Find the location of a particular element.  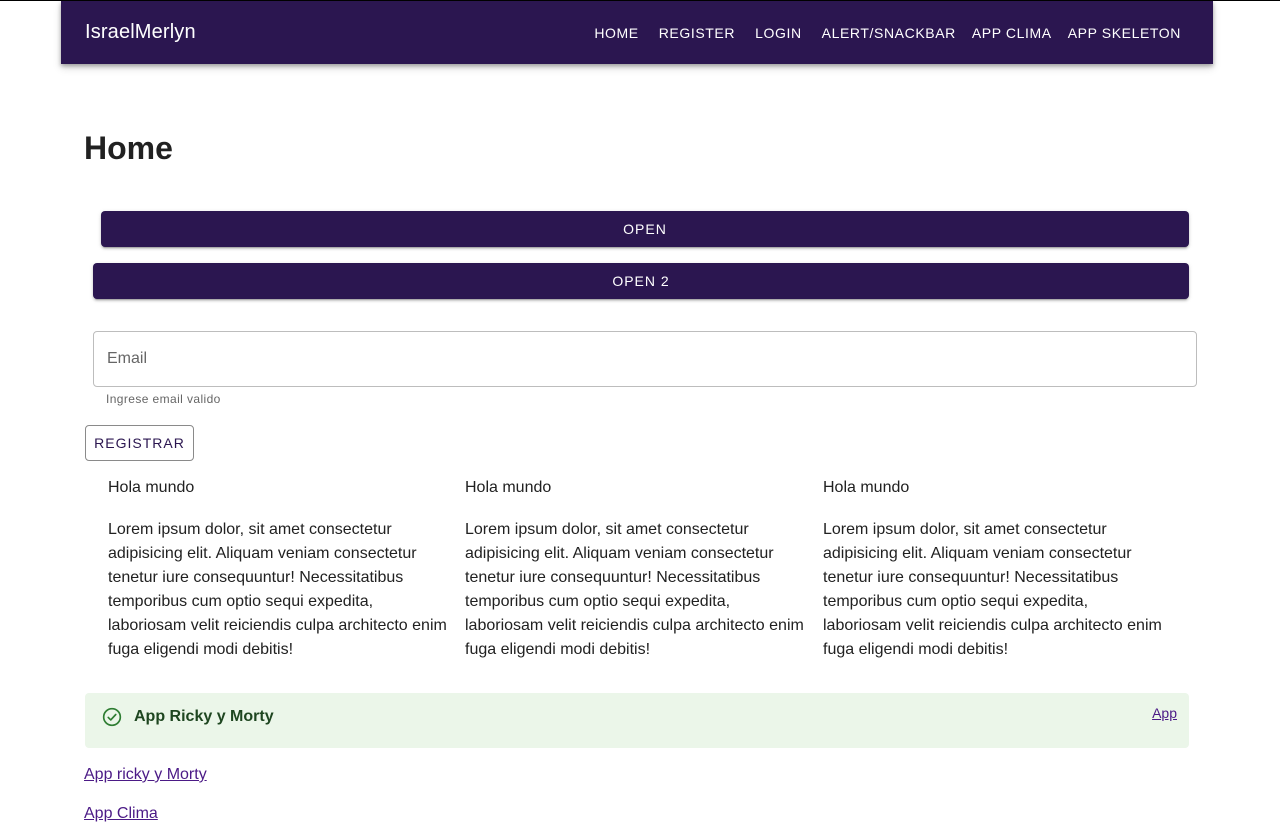

nav-app-clima: APP CLIMA is located at coordinates (1012, 33).